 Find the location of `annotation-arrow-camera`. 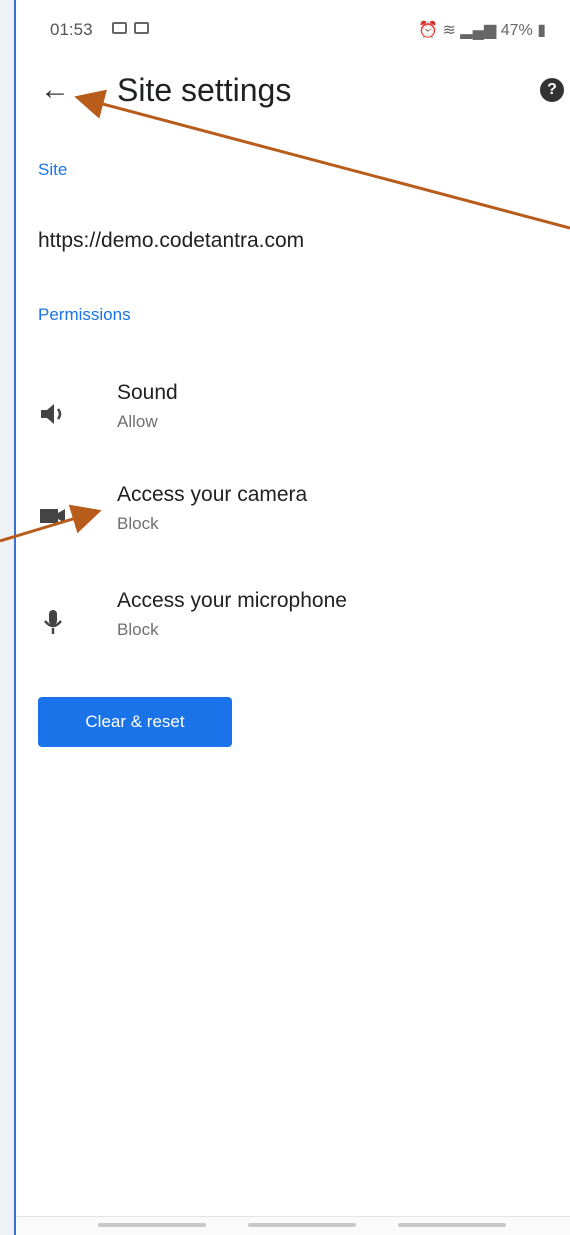

annotation-arrow-camera is located at coordinates (51, 523).